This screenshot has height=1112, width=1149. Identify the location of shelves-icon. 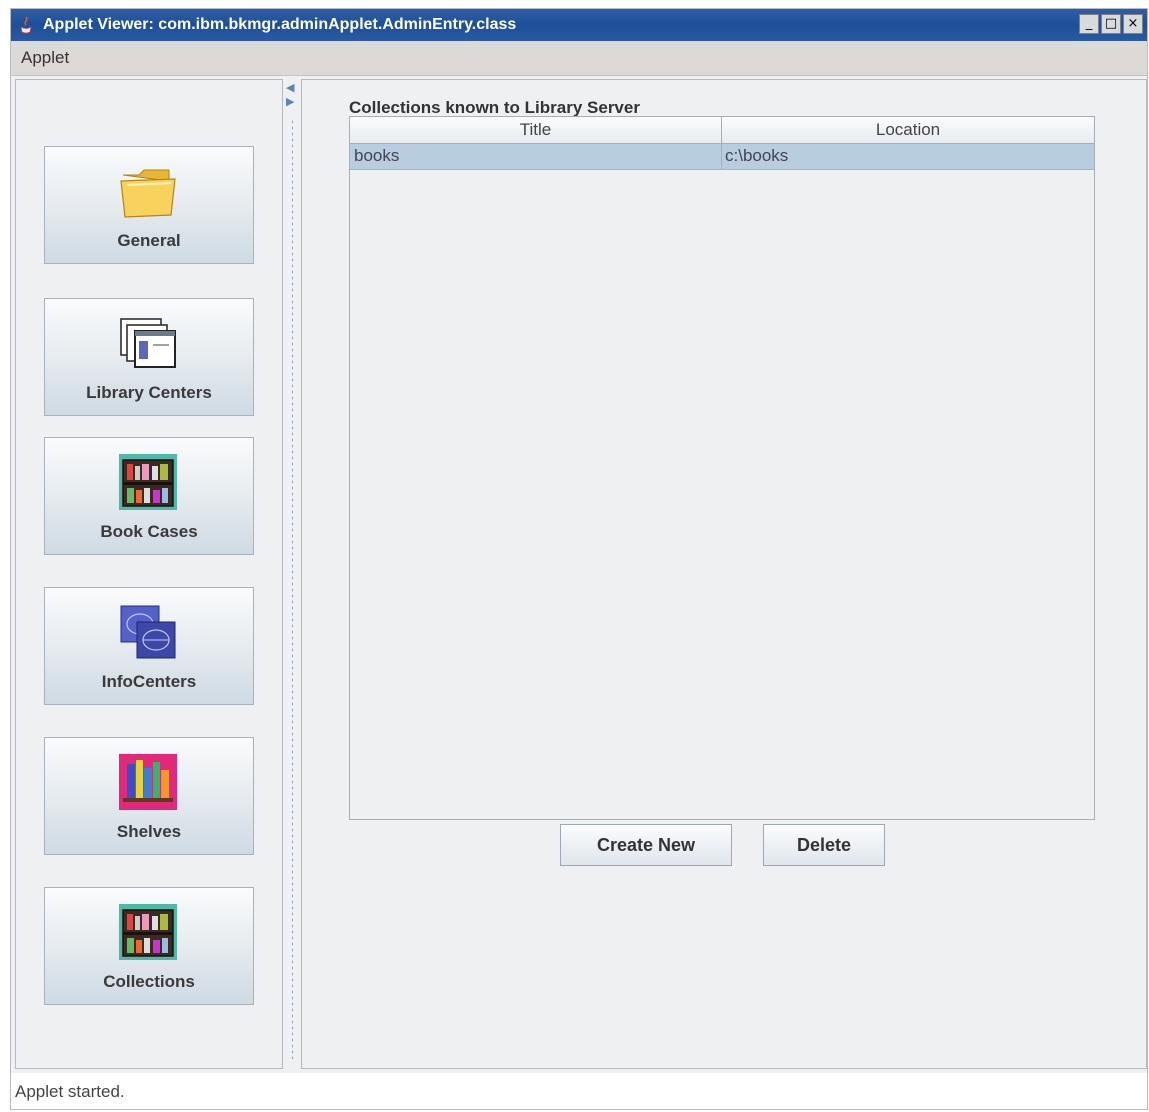
(148, 782).